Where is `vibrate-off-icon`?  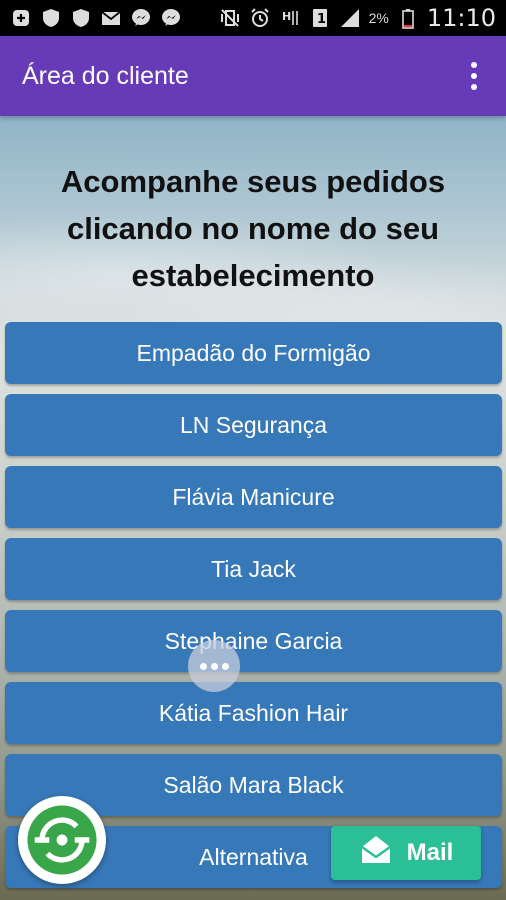 vibrate-off-icon is located at coordinates (230, 18).